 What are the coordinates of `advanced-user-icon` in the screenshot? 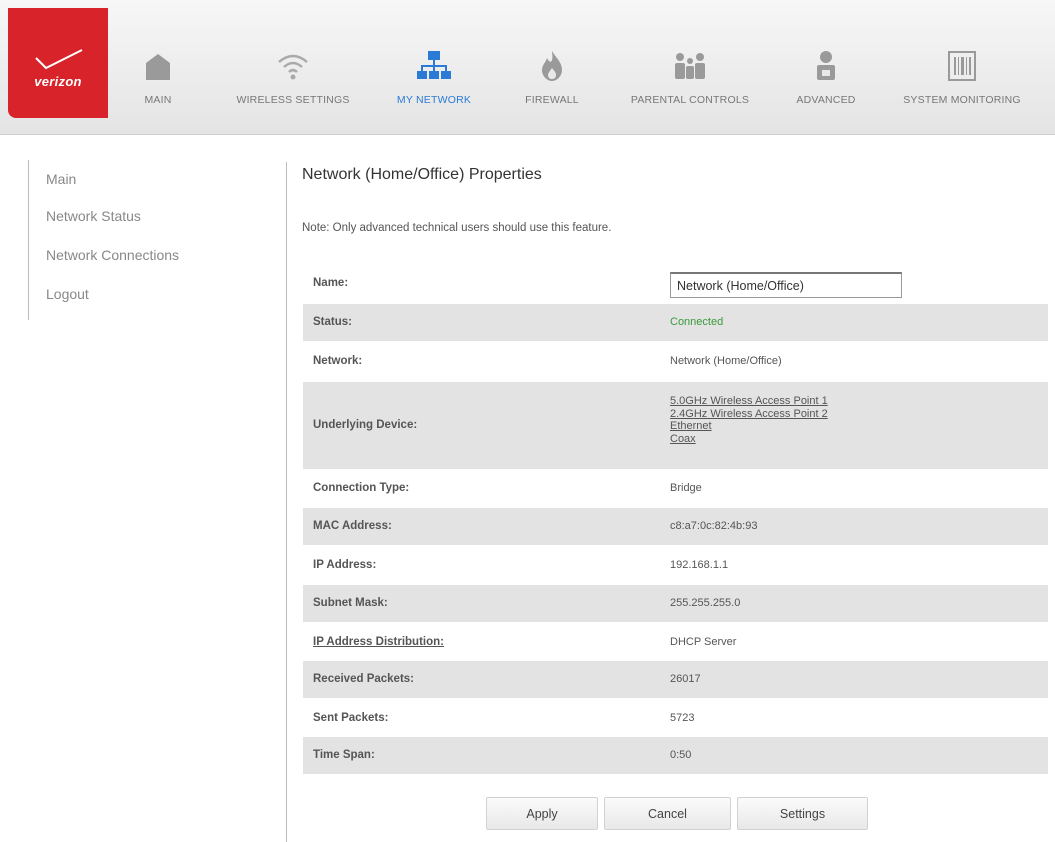 It's located at (826, 65).